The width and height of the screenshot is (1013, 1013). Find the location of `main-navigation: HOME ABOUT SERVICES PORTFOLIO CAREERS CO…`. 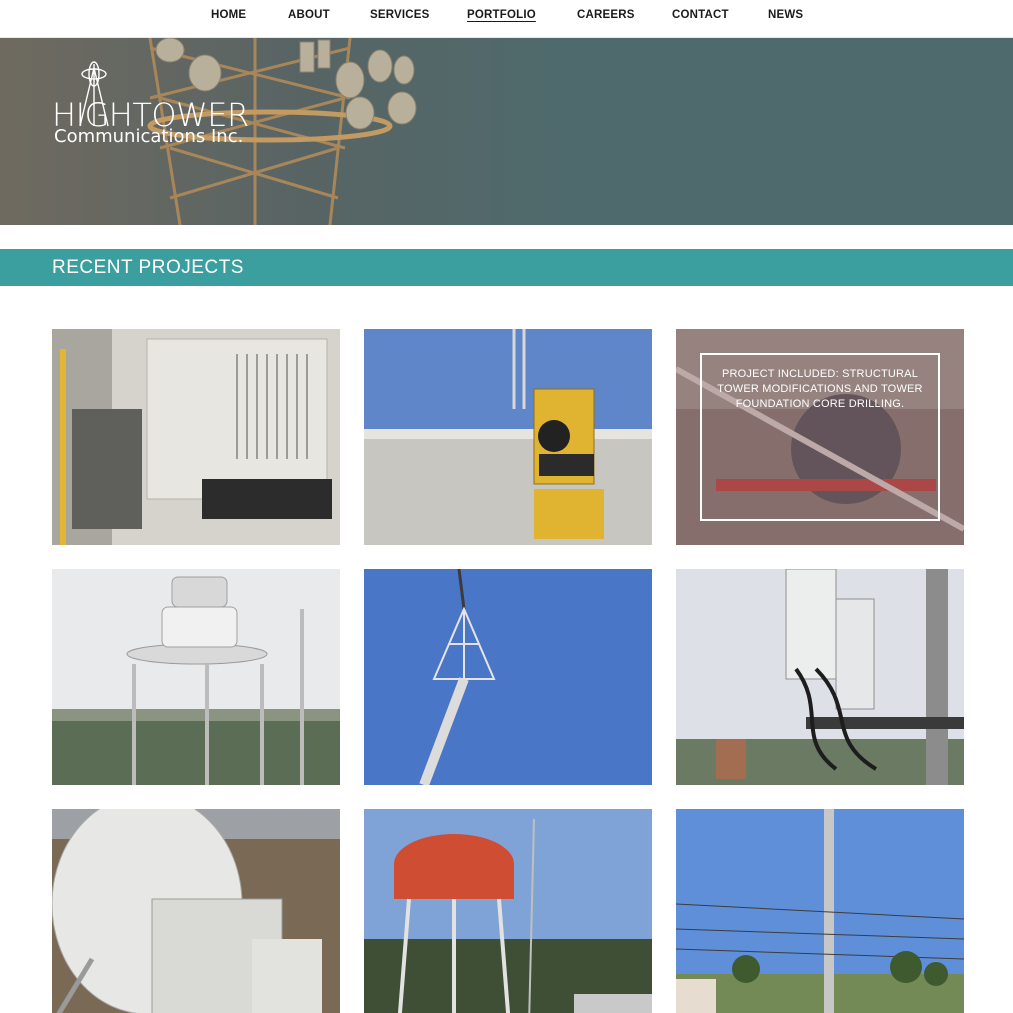

main-navigation: HOME ABOUT SERVICES PORTFOLIO CAREERS CO… is located at coordinates (506, 19).